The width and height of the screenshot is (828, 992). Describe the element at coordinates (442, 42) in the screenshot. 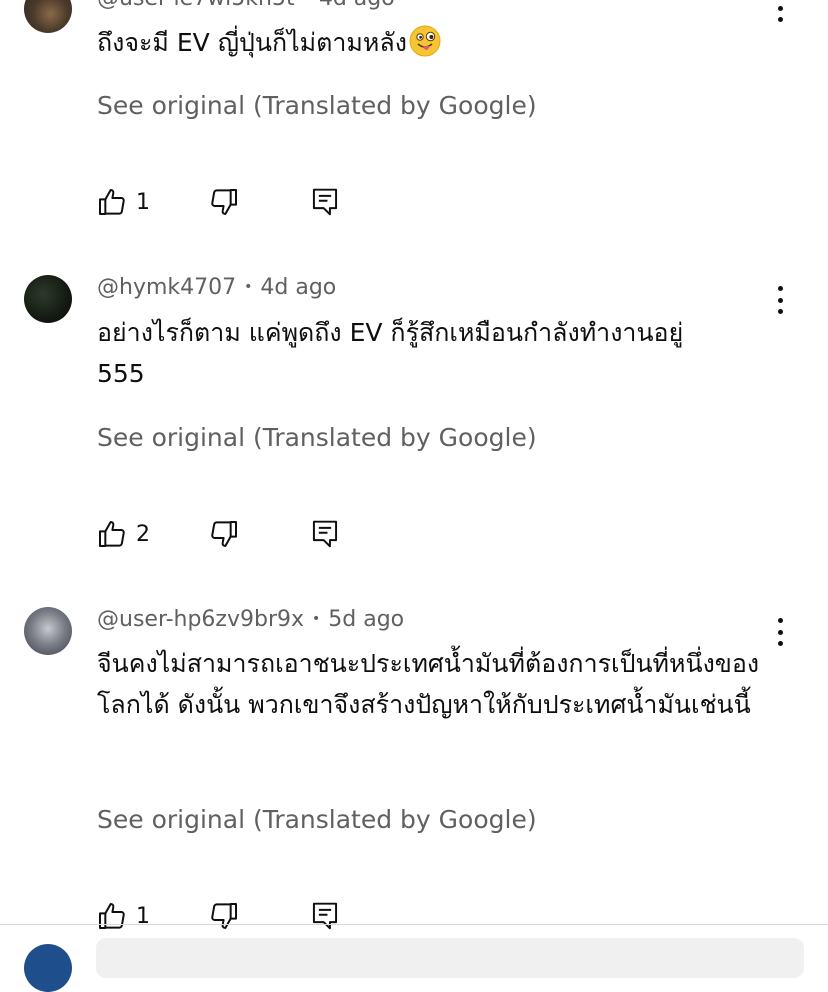

I see `comment-text: ถึงจะมี EV ญี่ปุ่นก็ไม่ตามหลัง` at that location.